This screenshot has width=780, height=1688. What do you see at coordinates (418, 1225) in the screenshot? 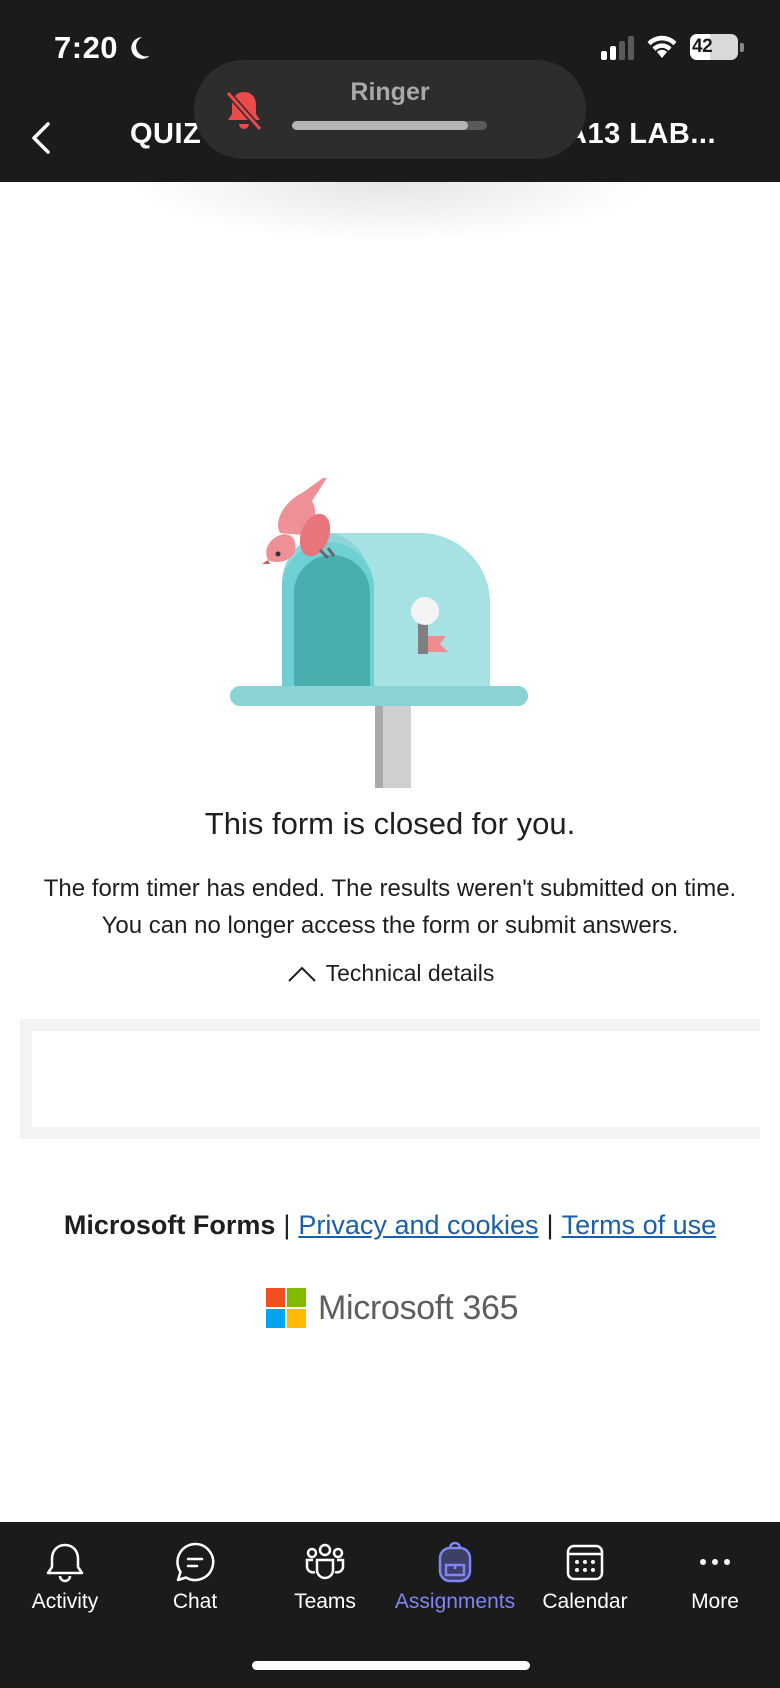
I see `privacy-link: Privacy and cookies` at bounding box center [418, 1225].